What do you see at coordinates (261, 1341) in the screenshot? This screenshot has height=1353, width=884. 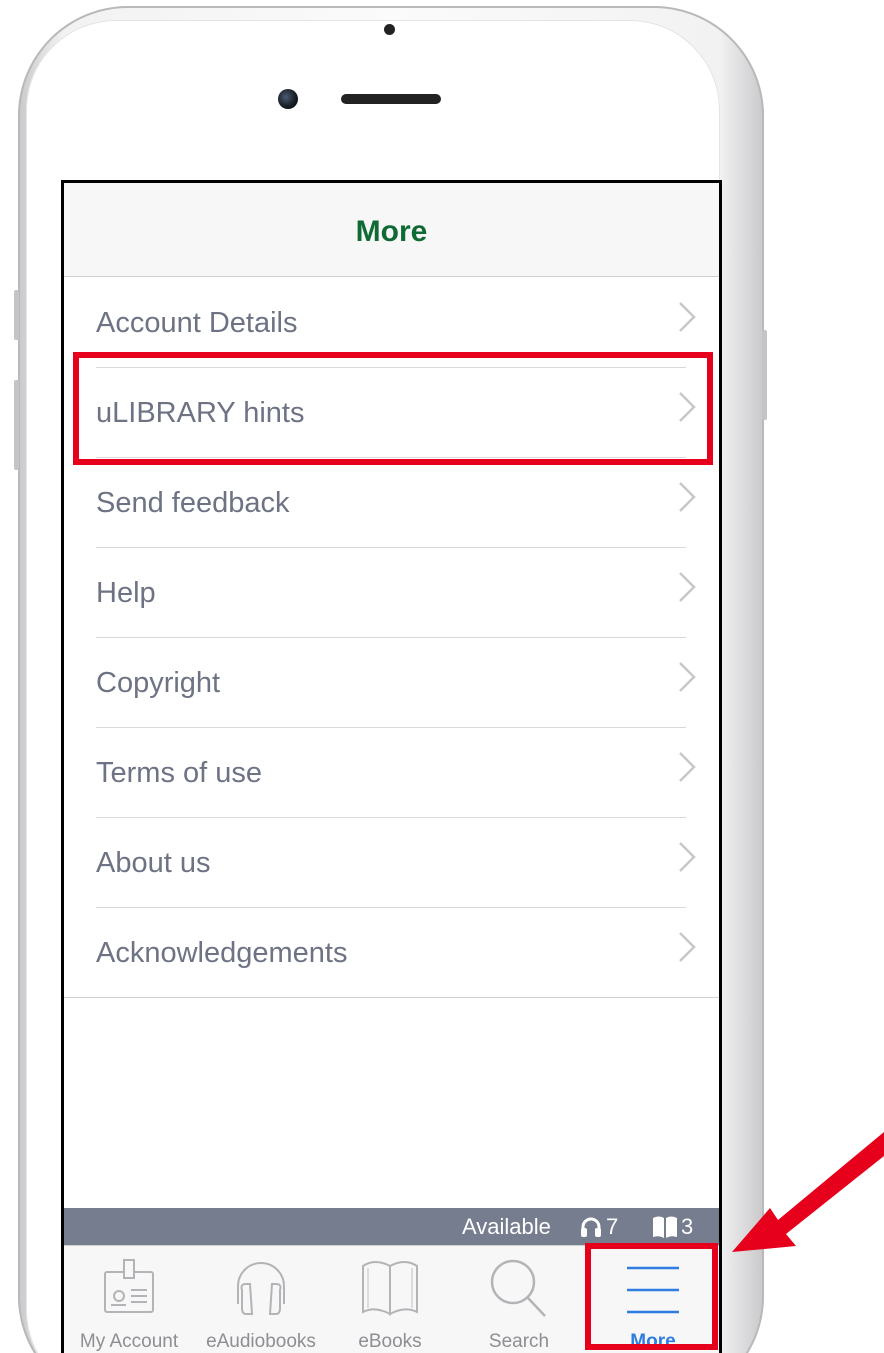 I see `tab-label: eAudiobooks` at bounding box center [261, 1341].